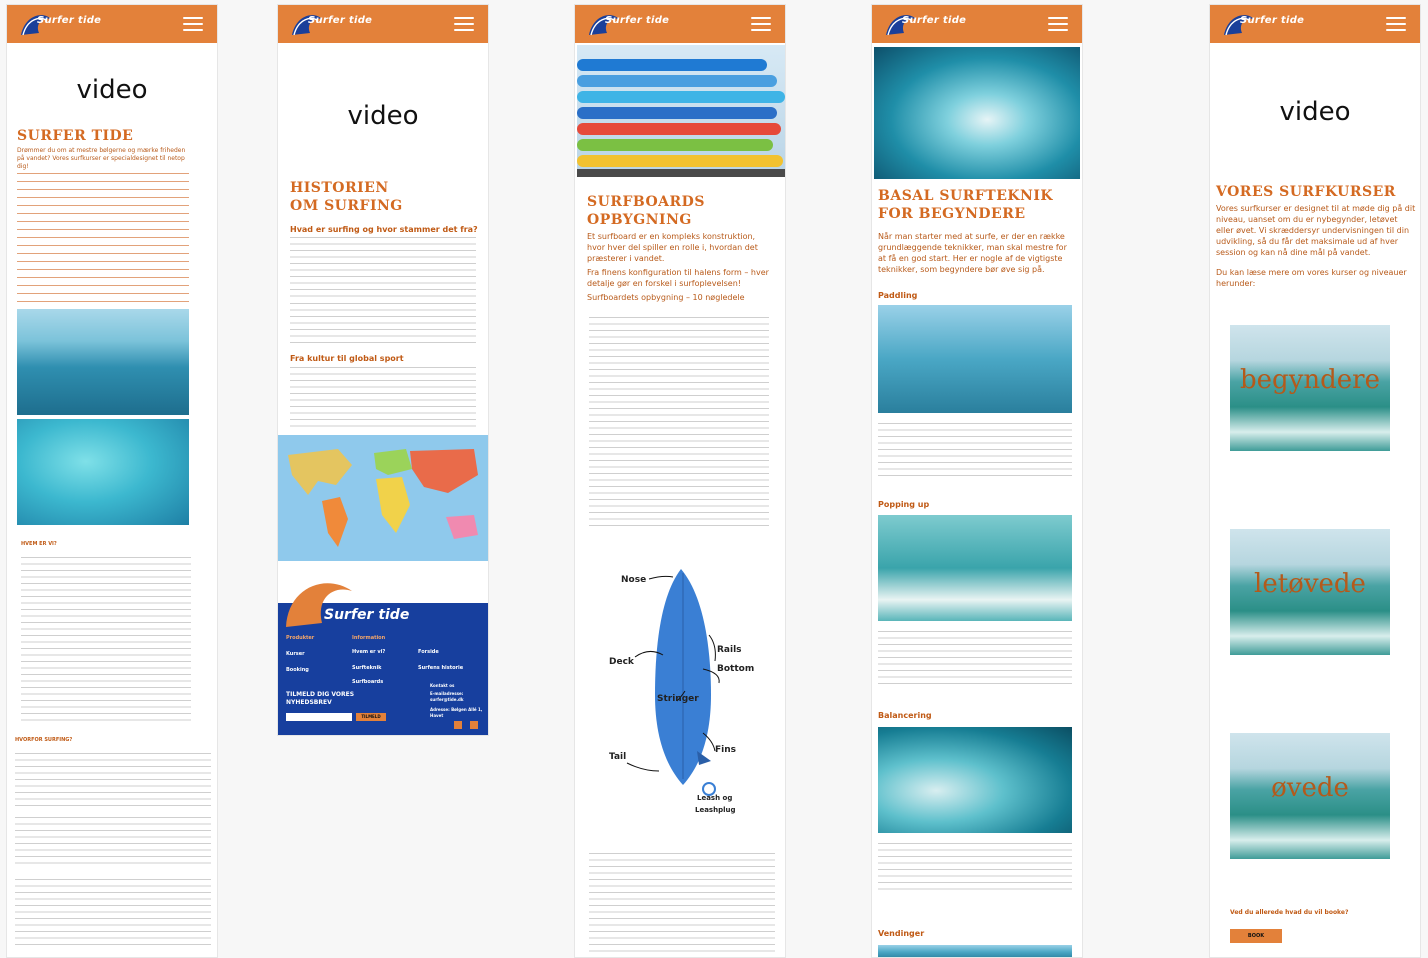  Describe the element at coordinates (975, 359) in the screenshot. I see `paddling-photo` at that location.